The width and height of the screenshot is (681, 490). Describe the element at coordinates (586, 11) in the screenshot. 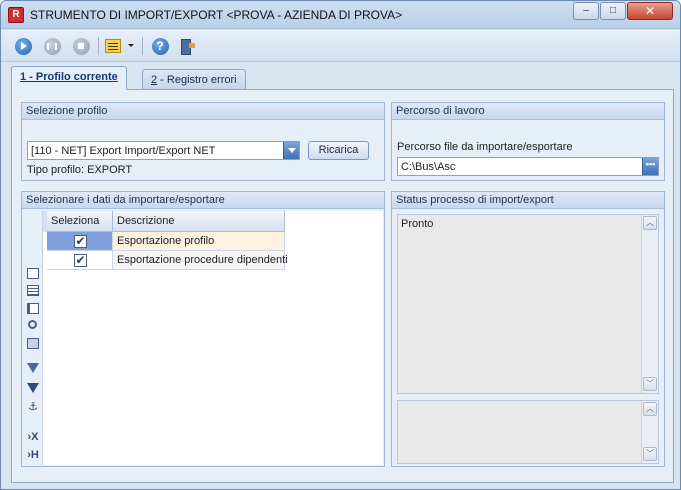

I see `minimize-button: –` at that location.